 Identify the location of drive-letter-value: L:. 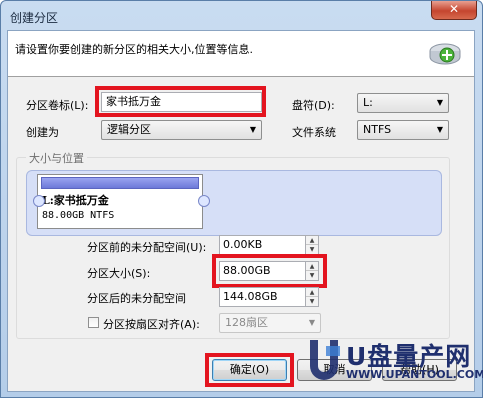
(368, 102).